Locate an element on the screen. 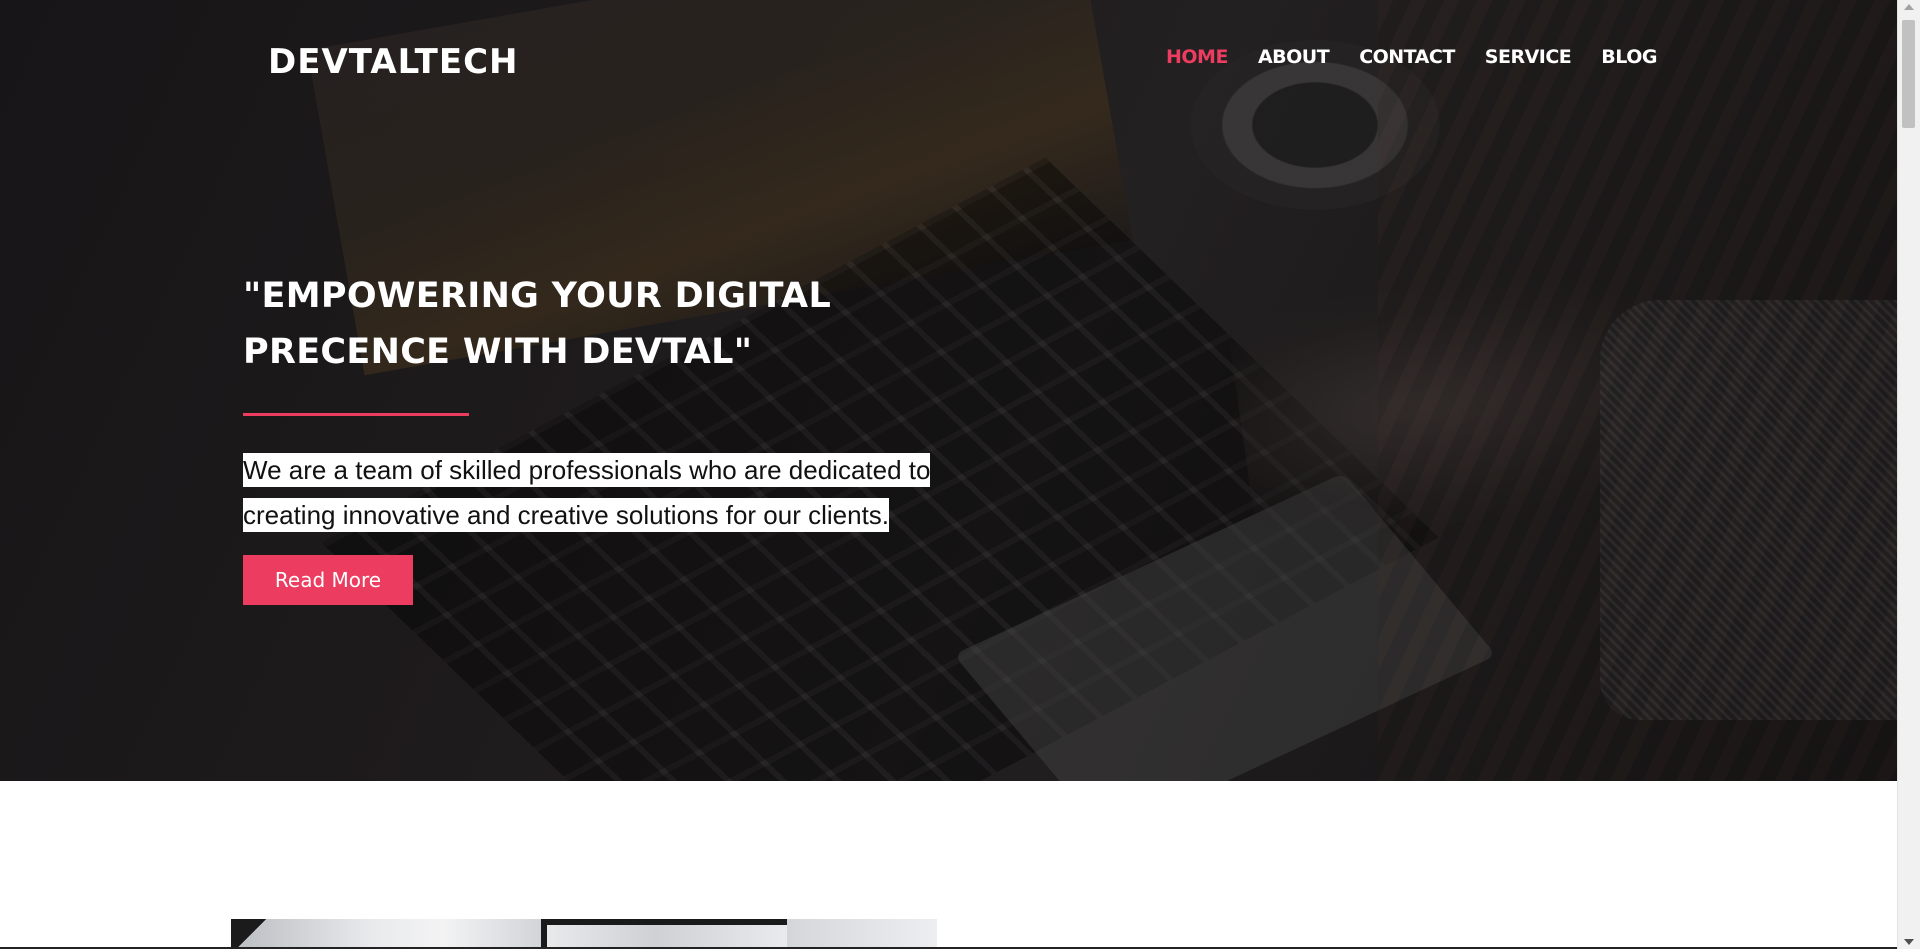 The image size is (1920, 949). hero-divider is located at coordinates (356, 414).